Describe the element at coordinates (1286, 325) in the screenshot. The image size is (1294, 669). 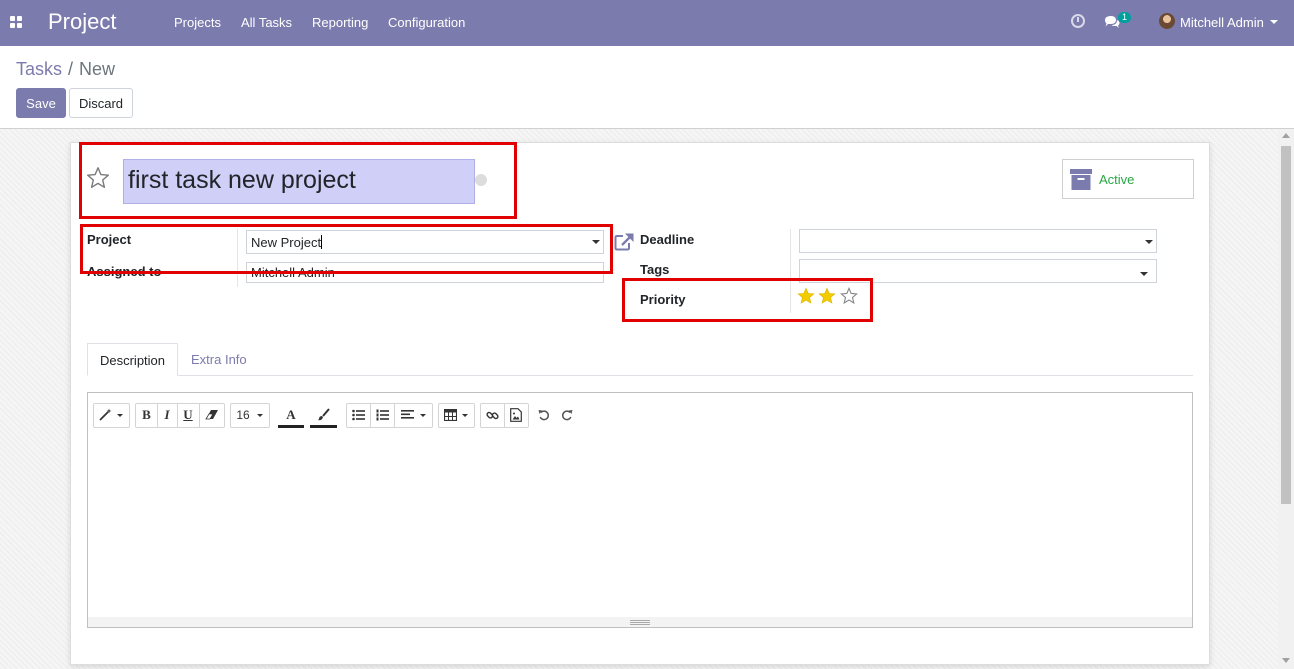
I see `scrollbar-thumb` at that location.